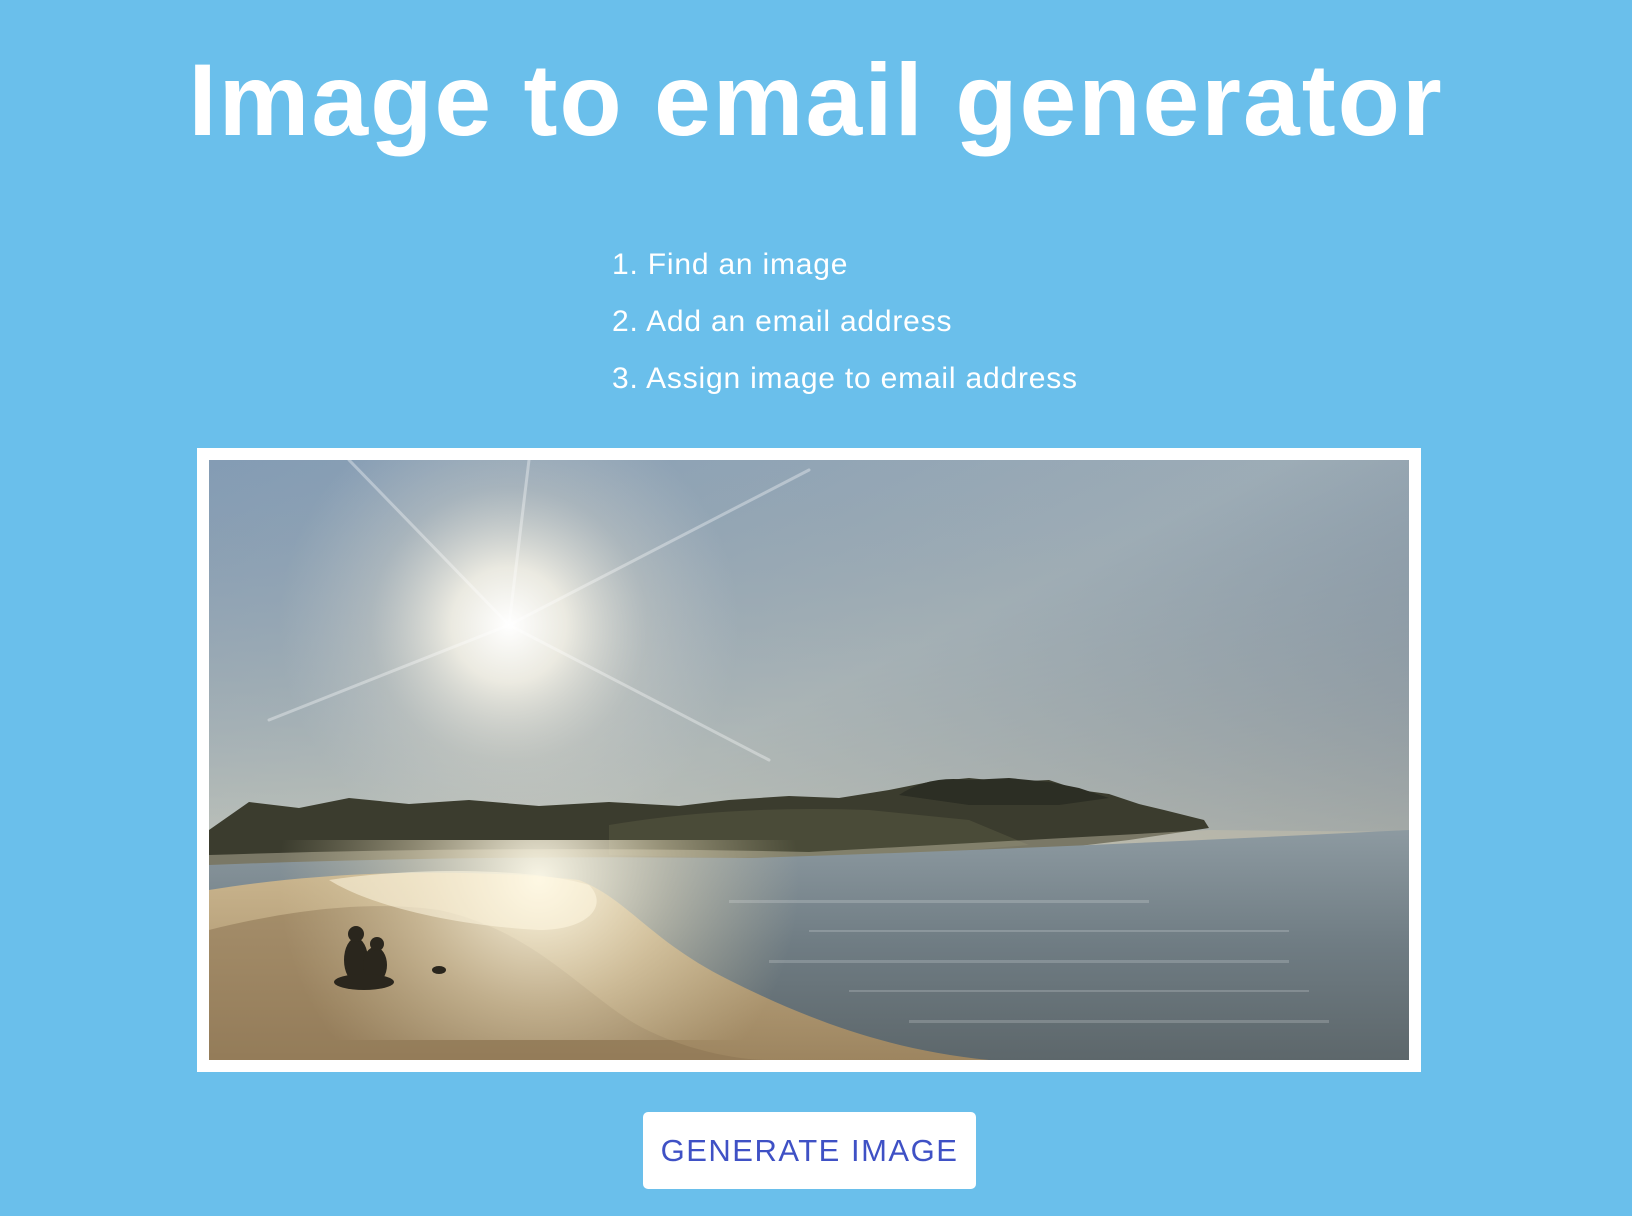  Describe the element at coordinates (730, 264) in the screenshot. I see `step-item: 1. Find an image` at that location.